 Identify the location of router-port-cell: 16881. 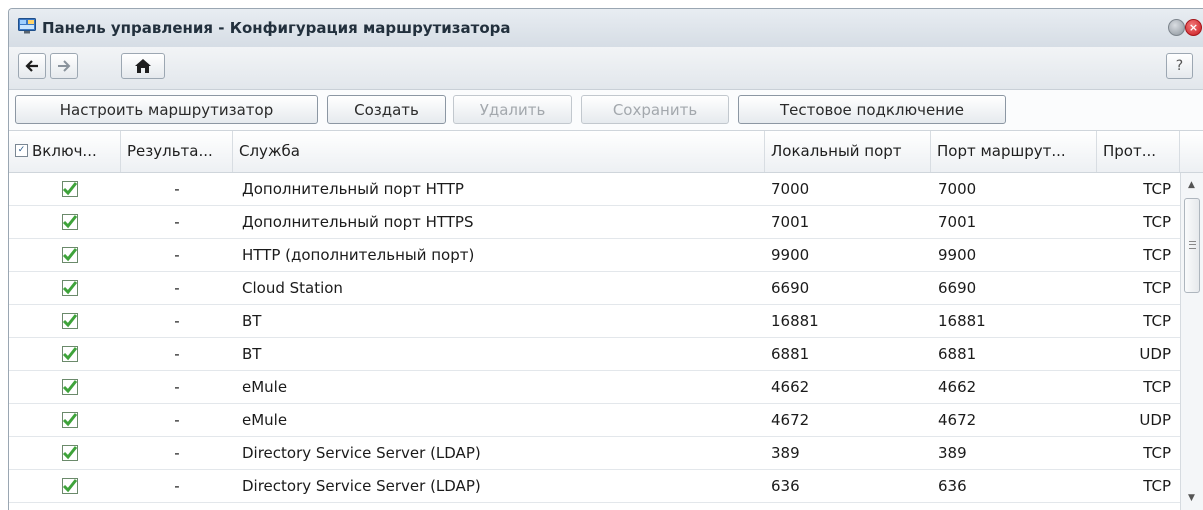
(962, 321).